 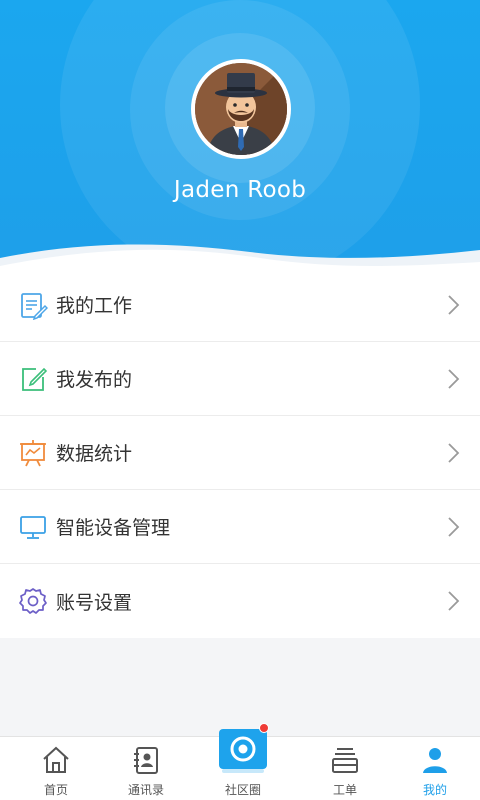 I want to click on edit-square-icon, so click(x=33, y=379).